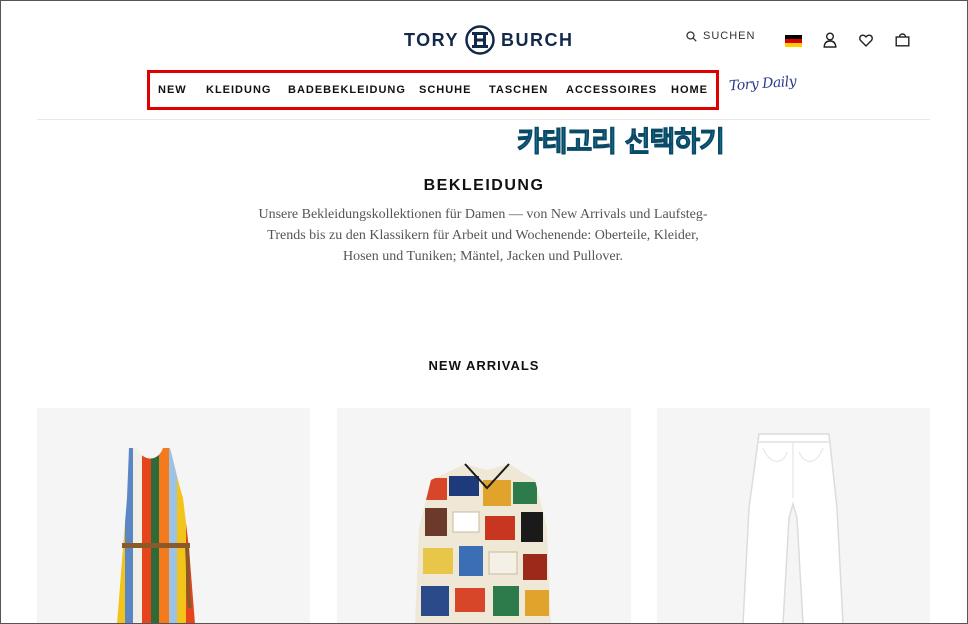  I want to click on striped-dress-image, so click(156, 536).